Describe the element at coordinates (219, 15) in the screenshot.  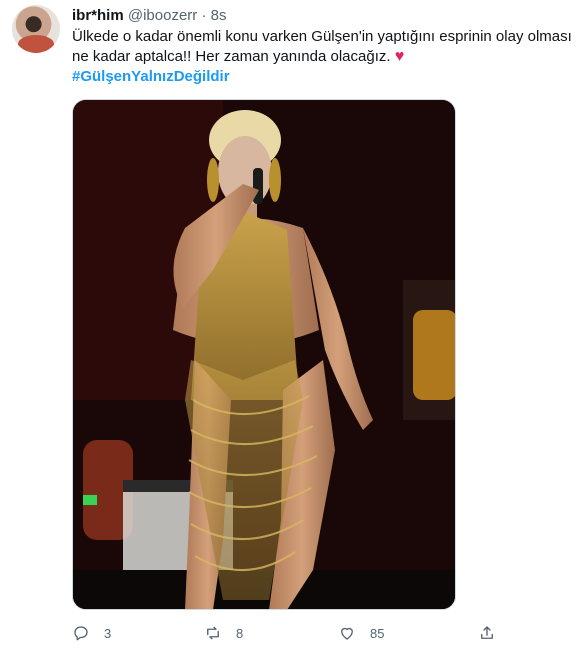
I see `timestamp: 8s` at that location.